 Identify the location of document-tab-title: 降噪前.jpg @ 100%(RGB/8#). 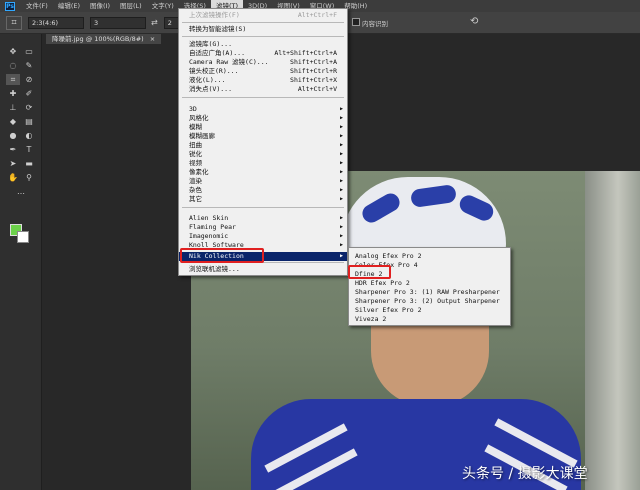
(98, 39).